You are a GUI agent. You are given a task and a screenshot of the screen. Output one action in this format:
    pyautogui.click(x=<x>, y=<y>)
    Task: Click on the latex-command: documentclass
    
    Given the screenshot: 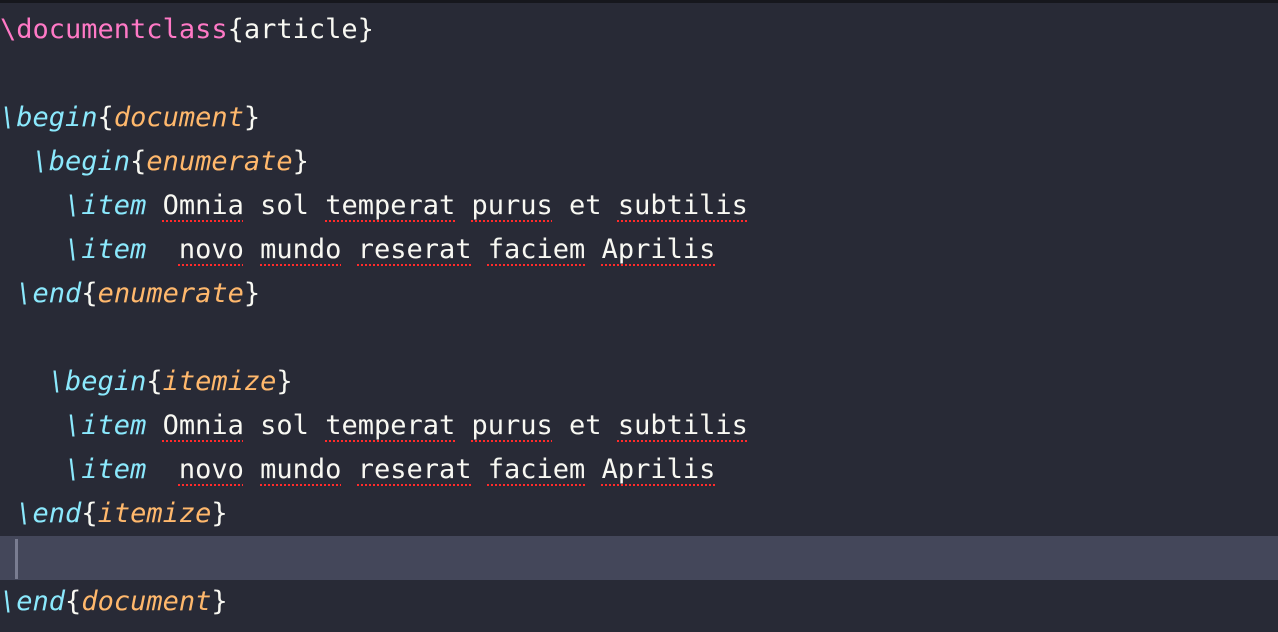 What is the action you would take?
    pyautogui.click(x=122, y=29)
    